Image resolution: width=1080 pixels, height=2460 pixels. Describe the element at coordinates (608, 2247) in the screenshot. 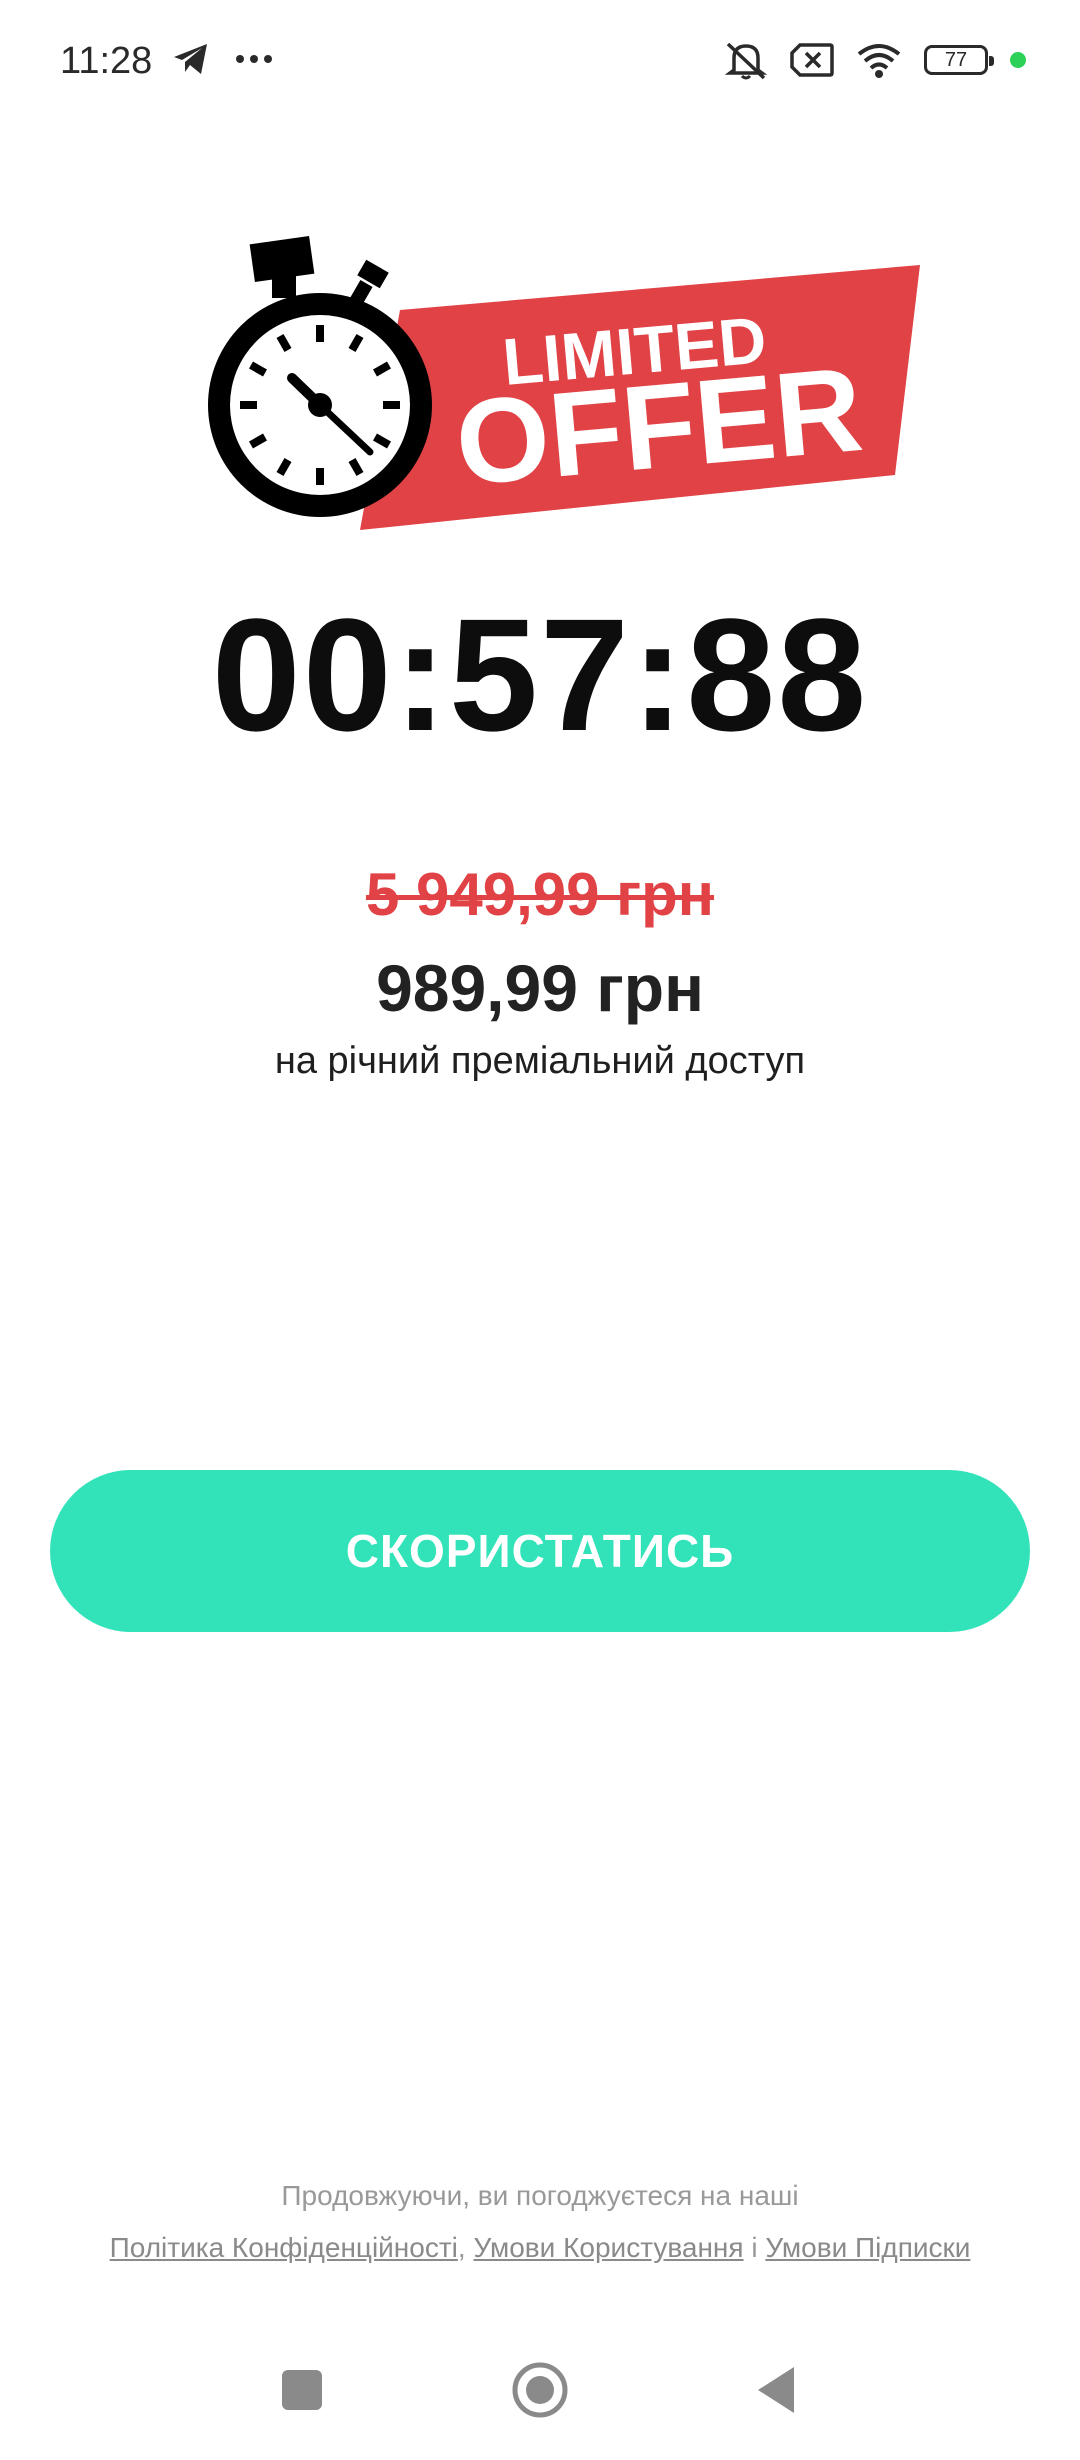

I see `terms-of-use-link: Умови Користування` at that location.